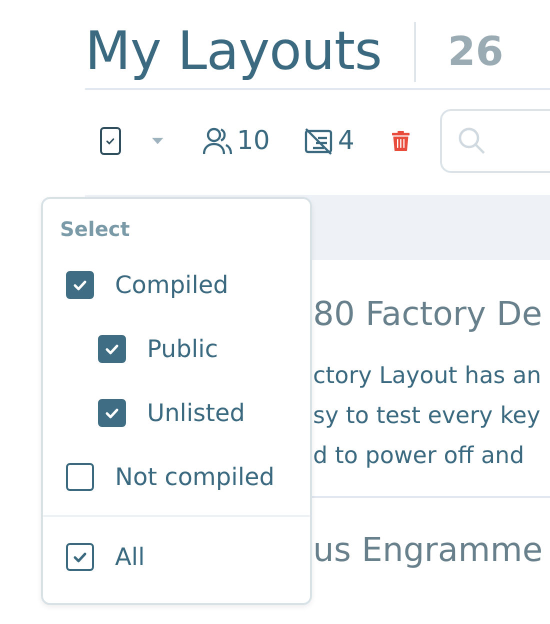 The image size is (550, 624). Describe the element at coordinates (475, 52) in the screenshot. I see `layout-count: 26` at that location.